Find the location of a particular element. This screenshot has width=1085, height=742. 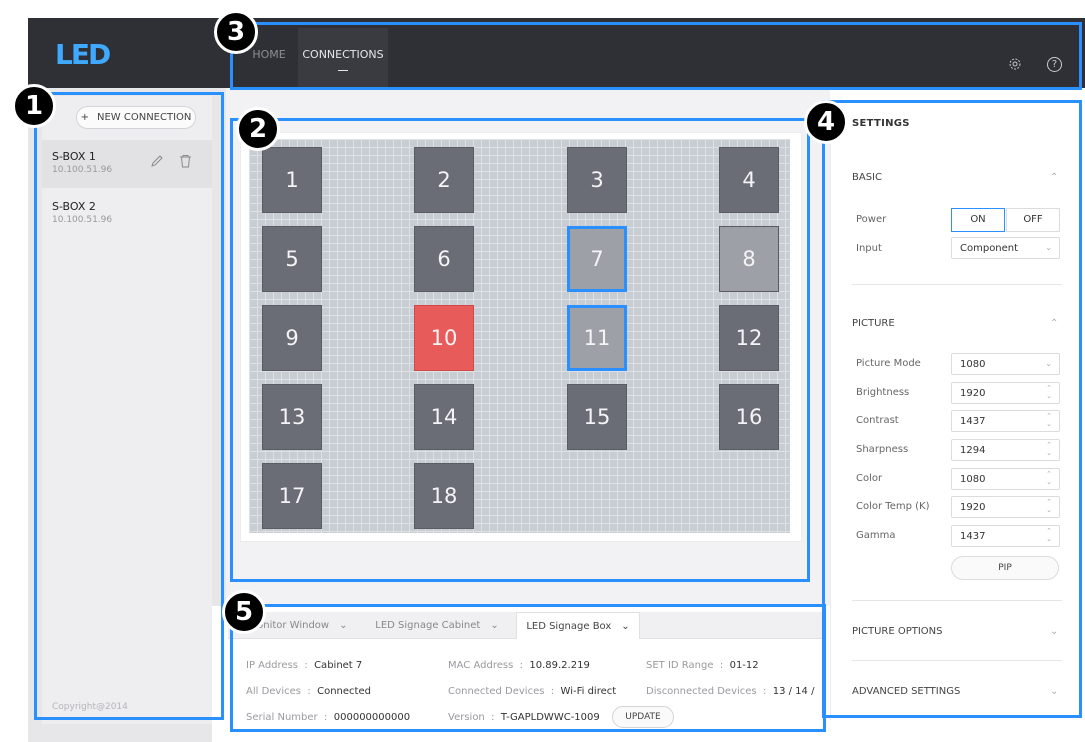

annotation-badge-1: 1 is located at coordinates (34, 106).